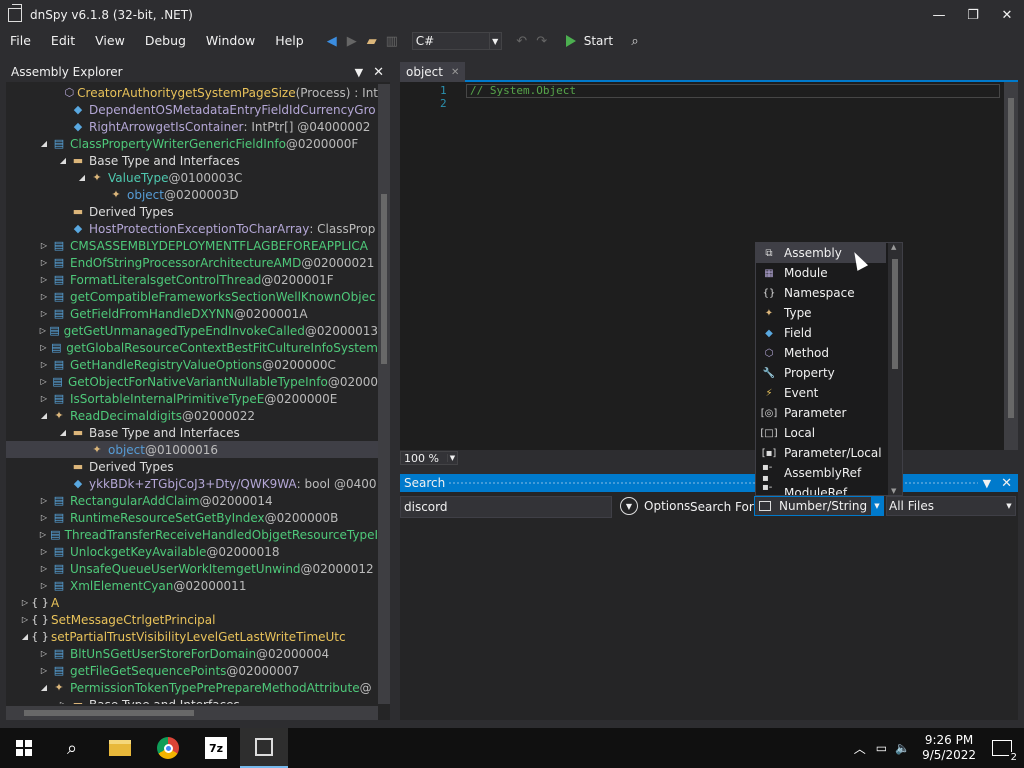 The height and width of the screenshot is (768, 1024). Describe the element at coordinates (110, 41) in the screenshot. I see `menu-view: View` at that location.